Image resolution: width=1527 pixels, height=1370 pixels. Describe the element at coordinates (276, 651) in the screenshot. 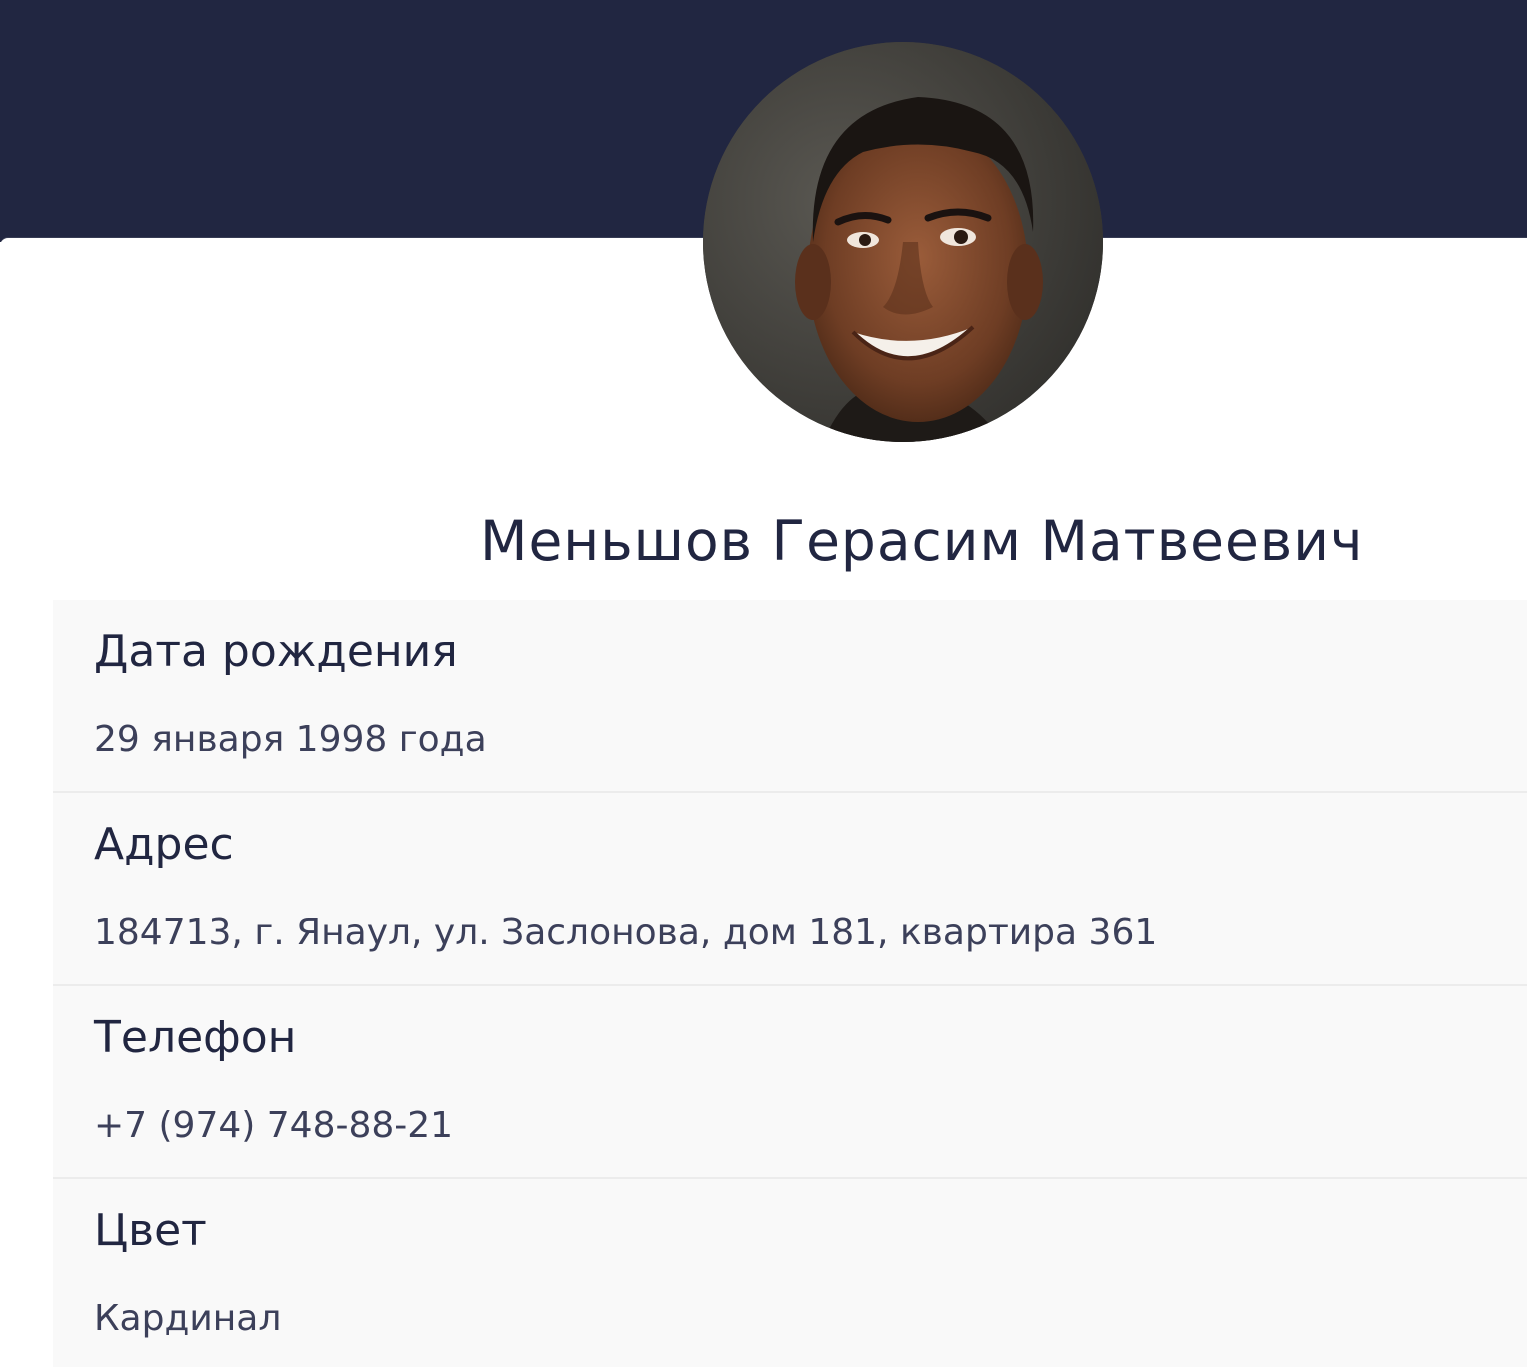

I see `detail-label: Дата рождения` at that location.